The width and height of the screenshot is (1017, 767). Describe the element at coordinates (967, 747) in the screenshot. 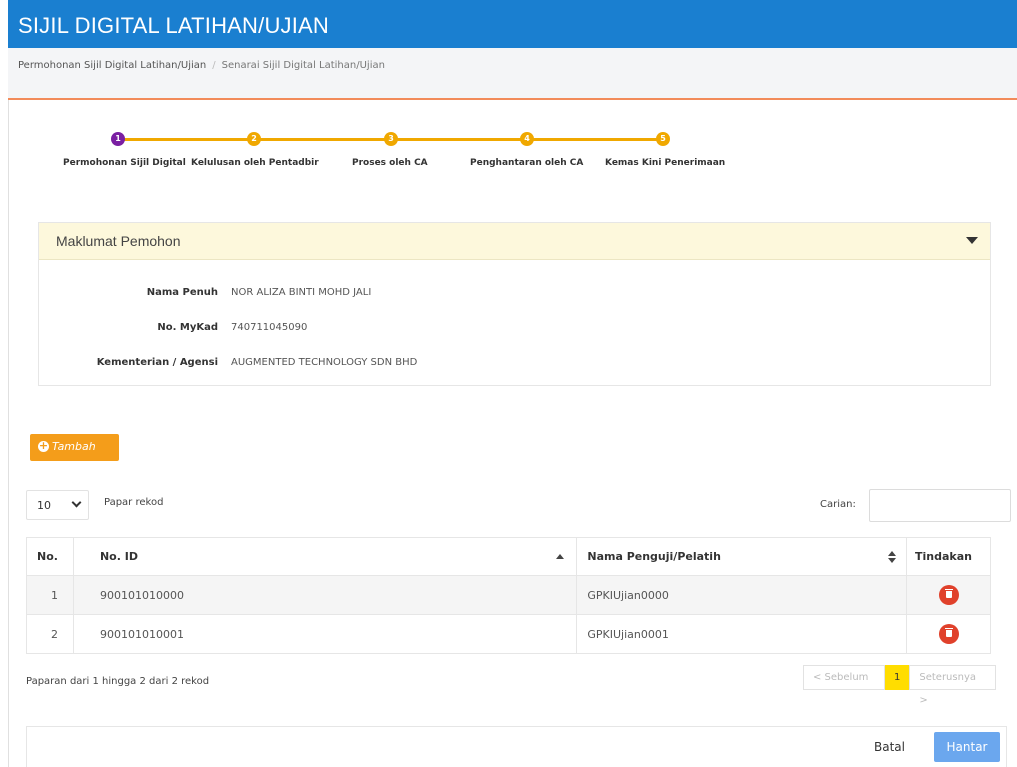

I see `submit-button: Hantar` at that location.